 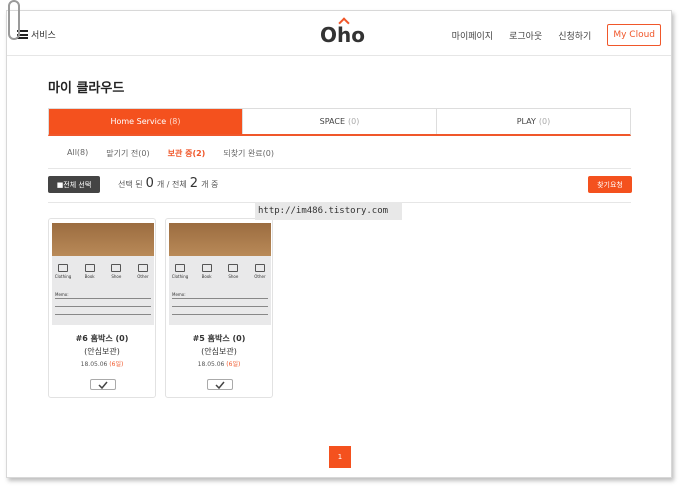 I want to click on divider, so click(x=339, y=168).